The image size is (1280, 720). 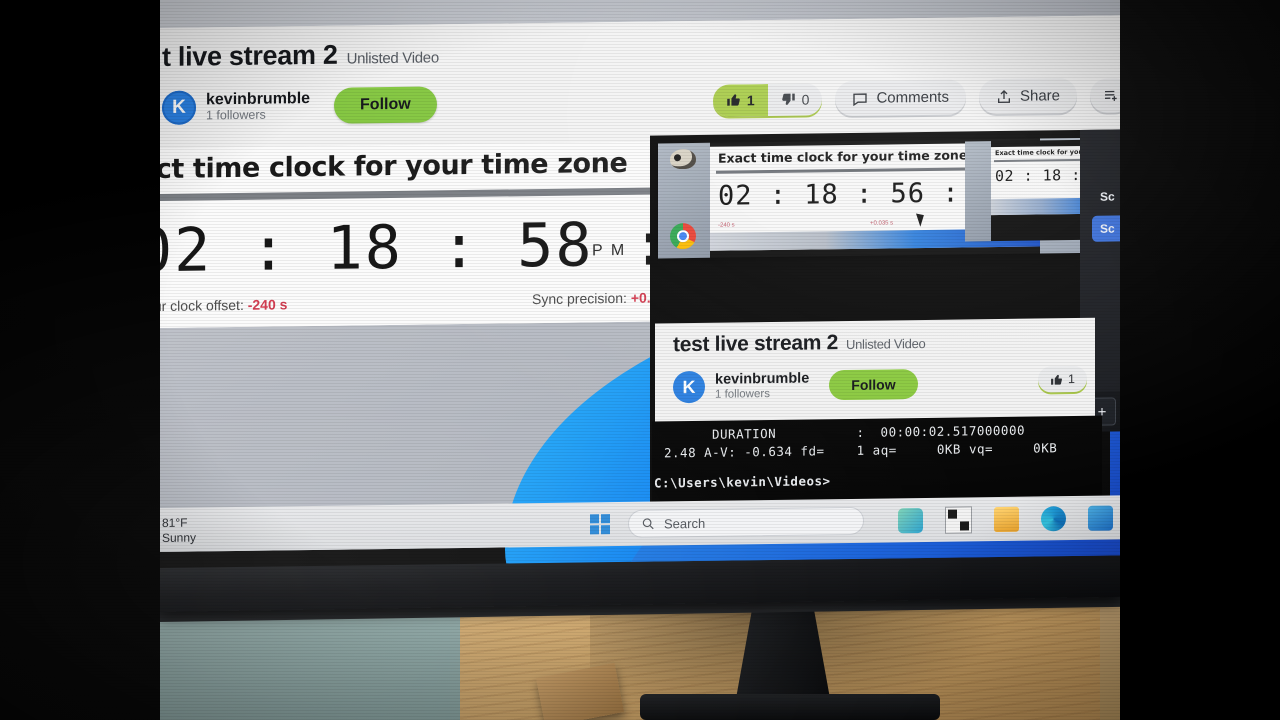 I want to click on edge-browser-icon, so click(x=1053, y=518).